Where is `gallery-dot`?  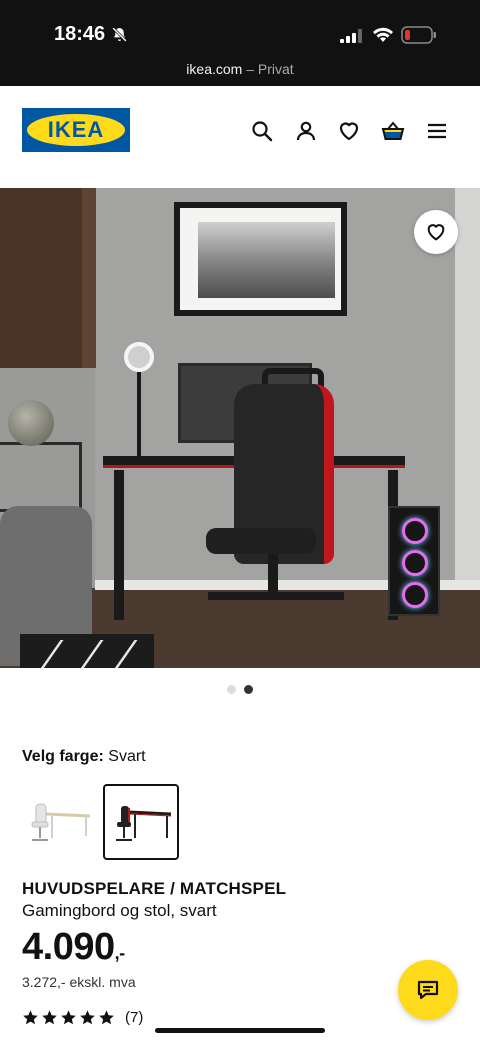
gallery-dot is located at coordinates (231, 689).